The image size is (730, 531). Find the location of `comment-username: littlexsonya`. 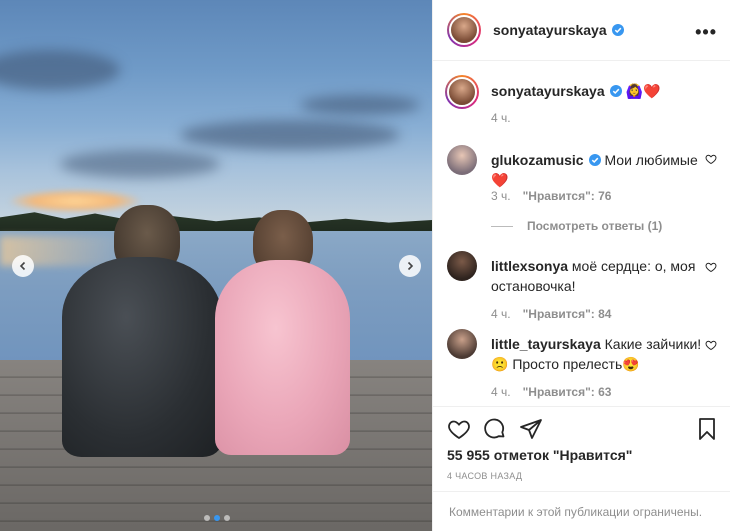

comment-username: littlexsonya is located at coordinates (529, 266).